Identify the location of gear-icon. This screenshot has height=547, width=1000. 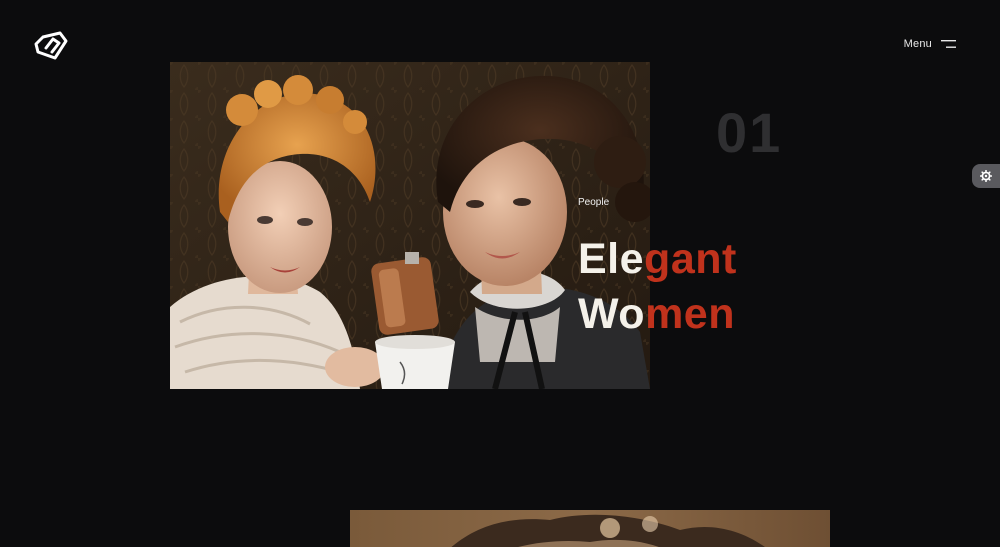
(986, 176).